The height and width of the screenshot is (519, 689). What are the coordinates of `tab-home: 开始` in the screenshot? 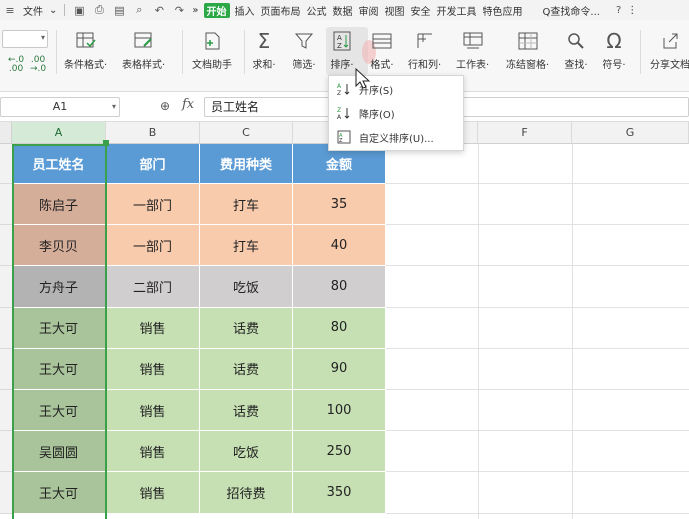 It's located at (216, 10).